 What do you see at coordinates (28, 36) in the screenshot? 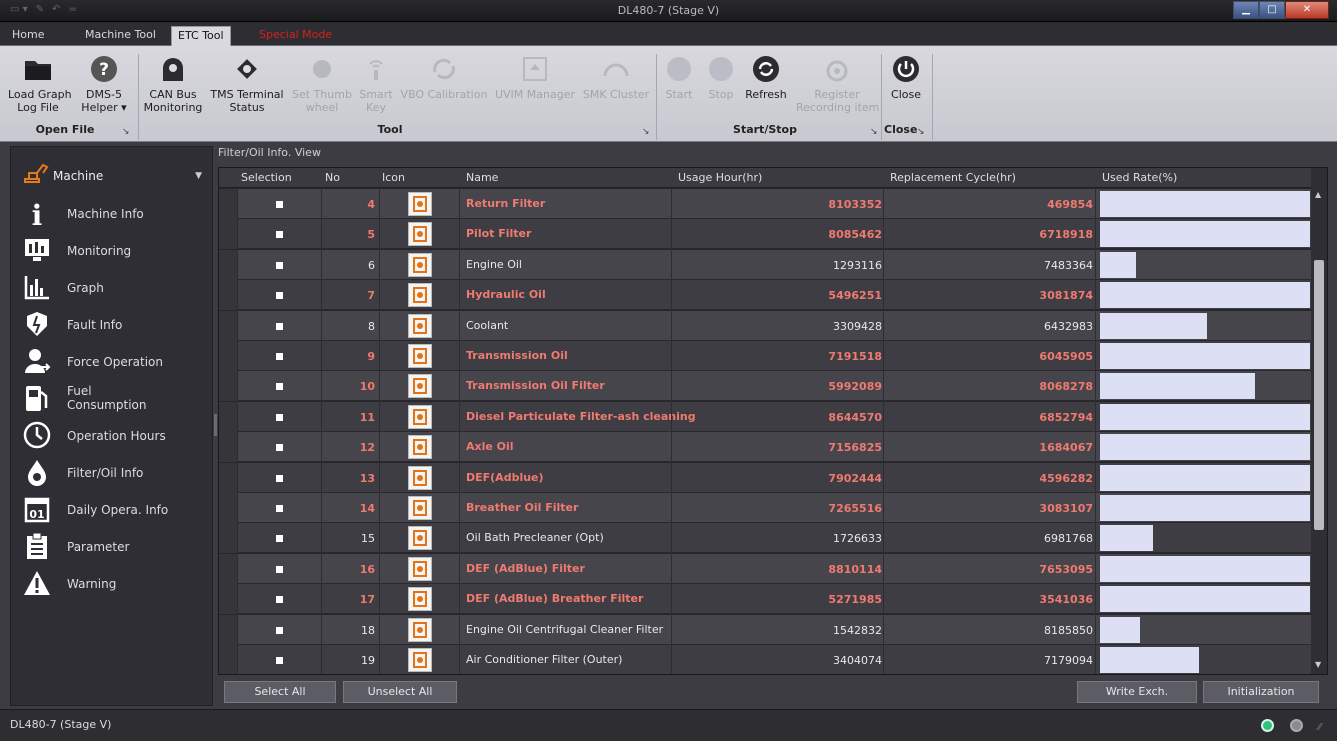
I see `tab-home: Home` at bounding box center [28, 36].